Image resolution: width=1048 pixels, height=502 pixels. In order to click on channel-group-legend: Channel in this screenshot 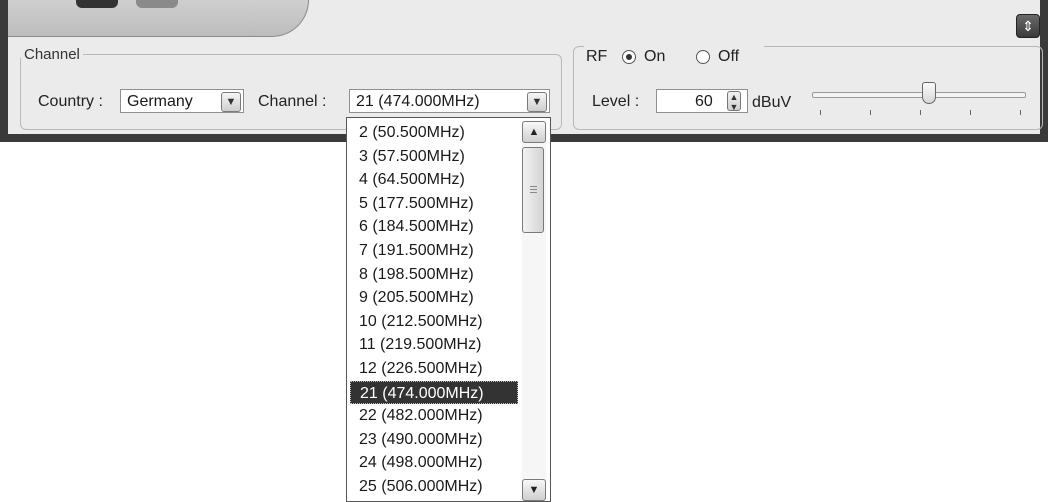, I will do `click(52, 54)`.